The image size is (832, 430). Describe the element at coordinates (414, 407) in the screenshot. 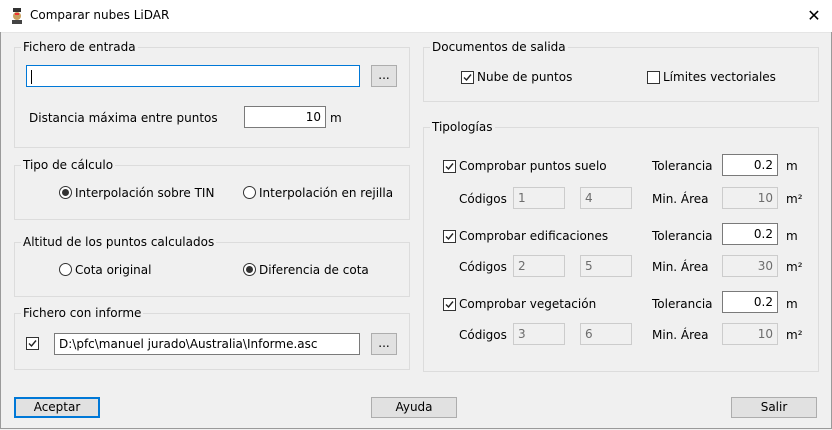

I see `ayuda-button: Ayuda` at that location.